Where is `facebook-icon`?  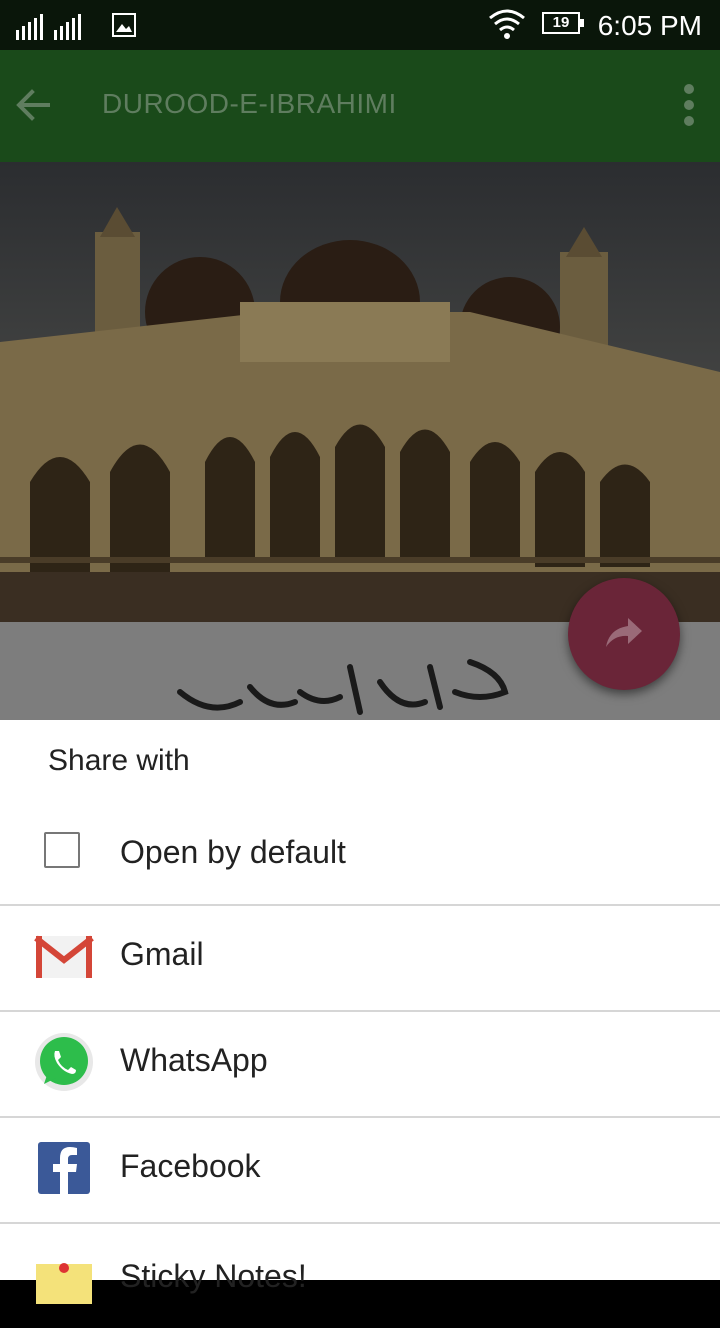 facebook-icon is located at coordinates (64, 1168).